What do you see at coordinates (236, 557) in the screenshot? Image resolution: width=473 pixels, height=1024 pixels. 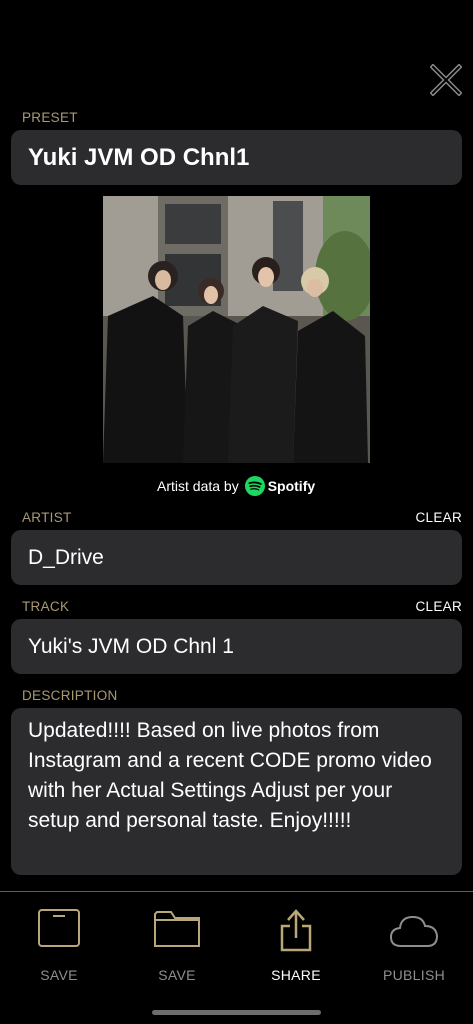 I see `artist-field: D_Drive` at bounding box center [236, 557].